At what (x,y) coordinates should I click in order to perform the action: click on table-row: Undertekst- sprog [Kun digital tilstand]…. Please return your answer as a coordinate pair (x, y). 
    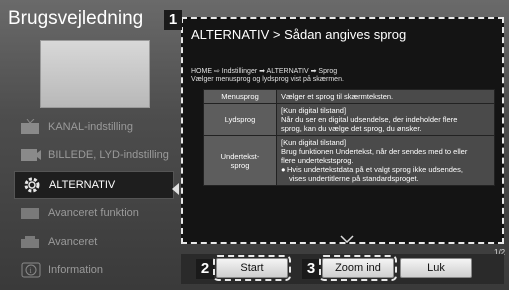
    Looking at the image, I should click on (349, 160).